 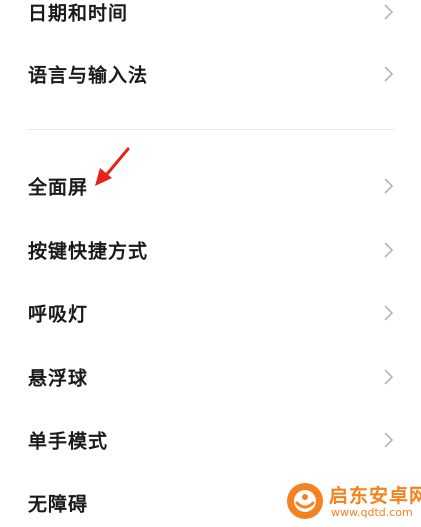 I want to click on settings-item-date-time: 日期和时间, so click(x=210, y=17).